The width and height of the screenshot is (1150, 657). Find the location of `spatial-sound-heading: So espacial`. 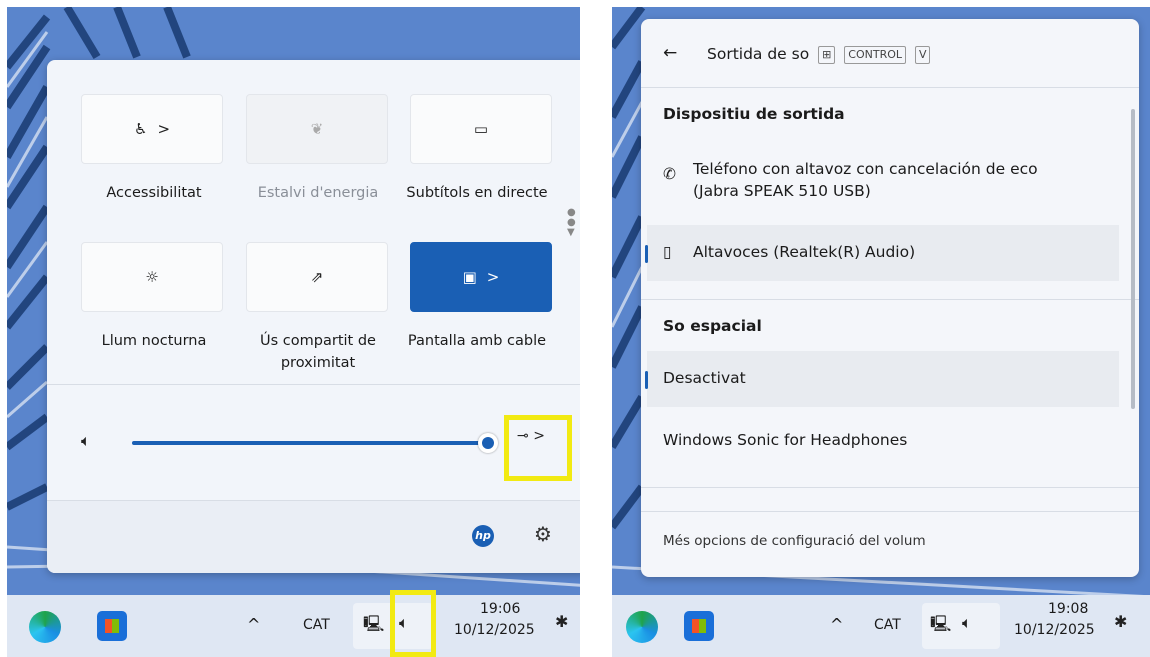

spatial-sound-heading: So espacial is located at coordinates (712, 326).